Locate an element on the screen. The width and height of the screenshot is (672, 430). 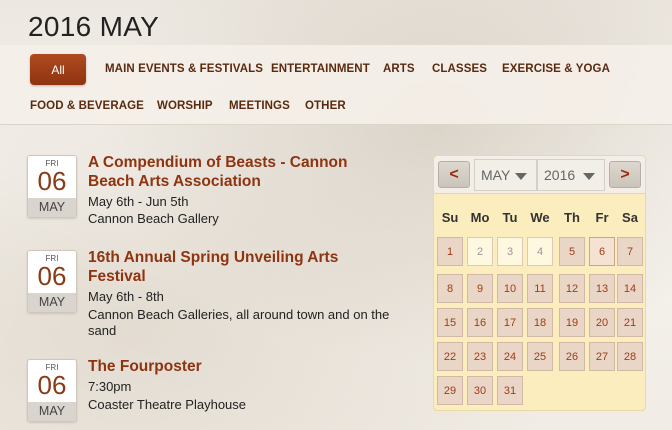
calendar-day: 20 is located at coordinates (602, 322).